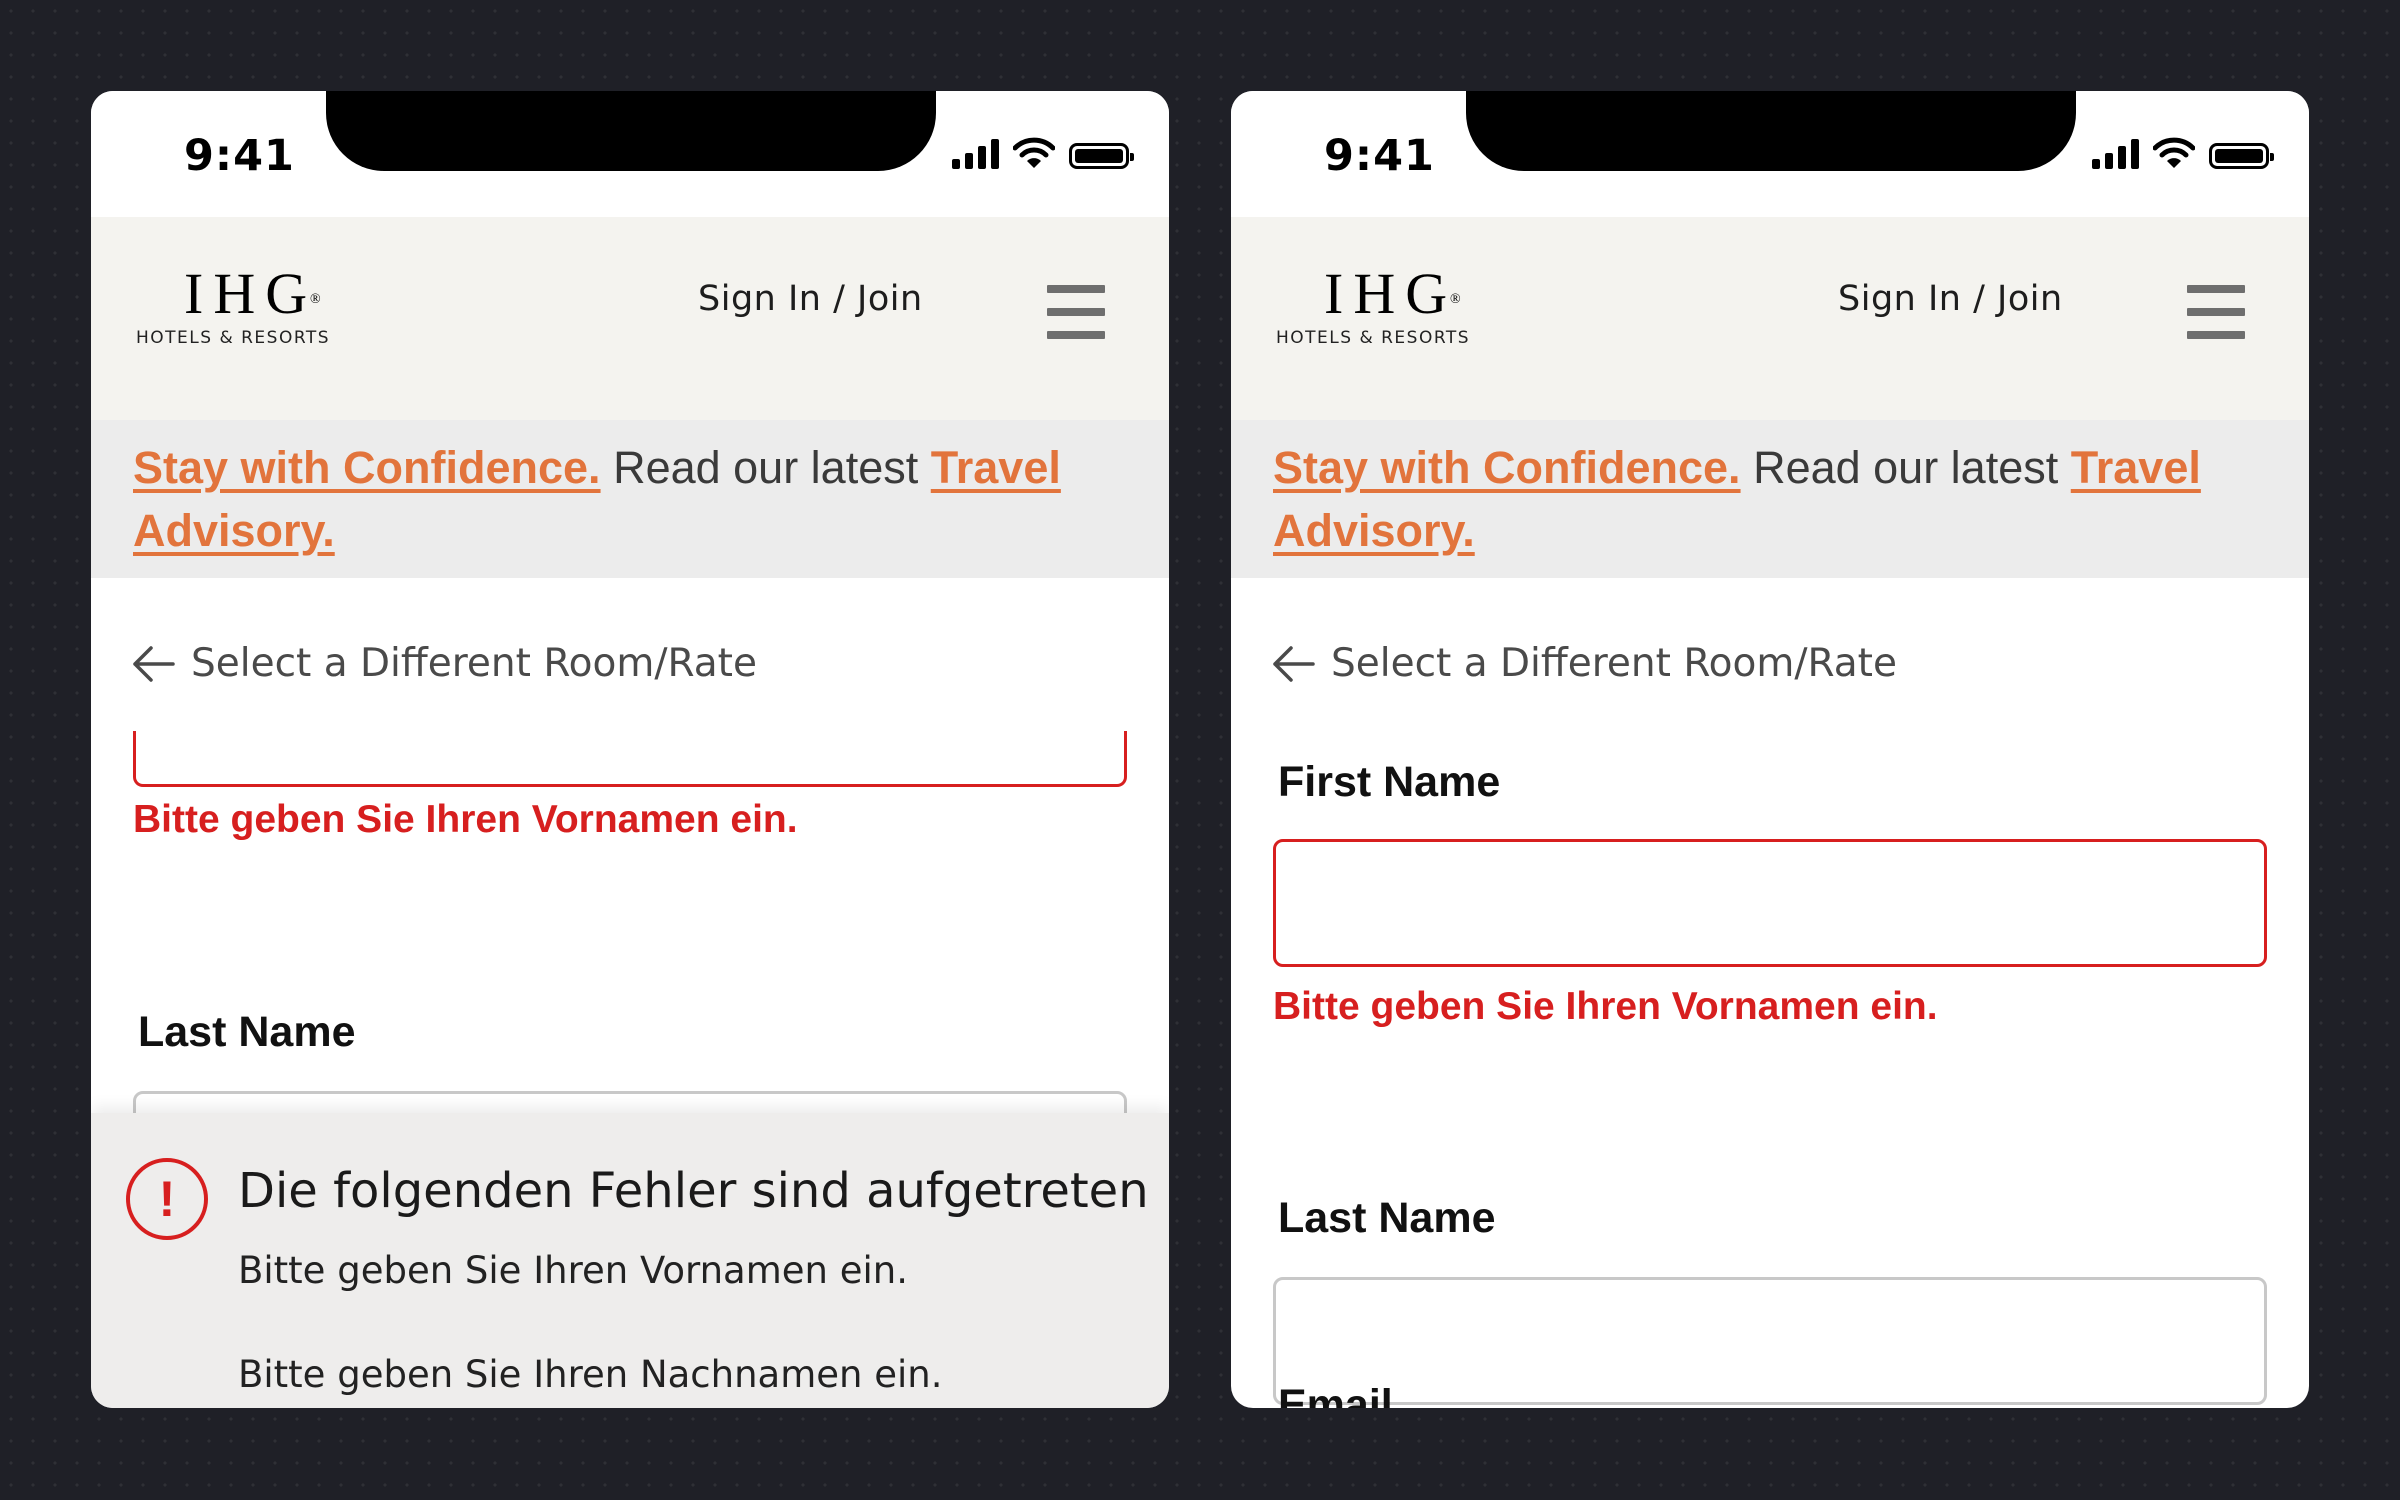 The image size is (2400, 1500). What do you see at coordinates (167, 1199) in the screenshot?
I see `error-alert-icon: !` at bounding box center [167, 1199].